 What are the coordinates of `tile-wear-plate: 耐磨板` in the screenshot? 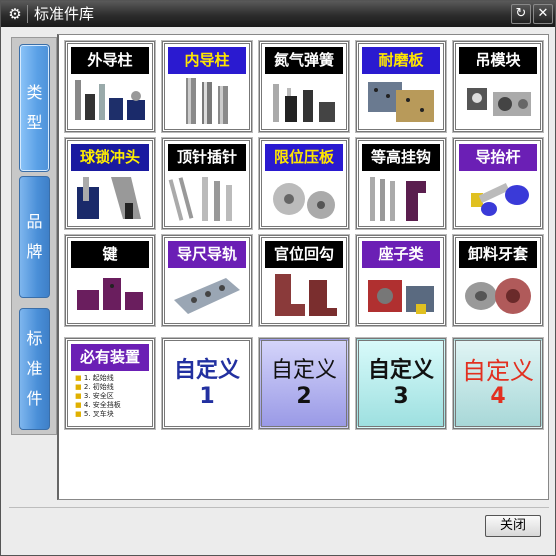 It's located at (401, 86).